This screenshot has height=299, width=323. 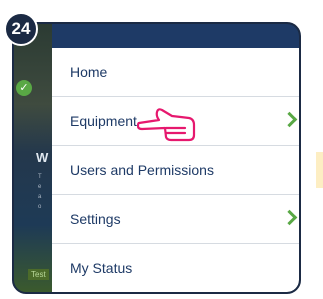 I want to click on menu-item-label: Home, so click(x=89, y=72).